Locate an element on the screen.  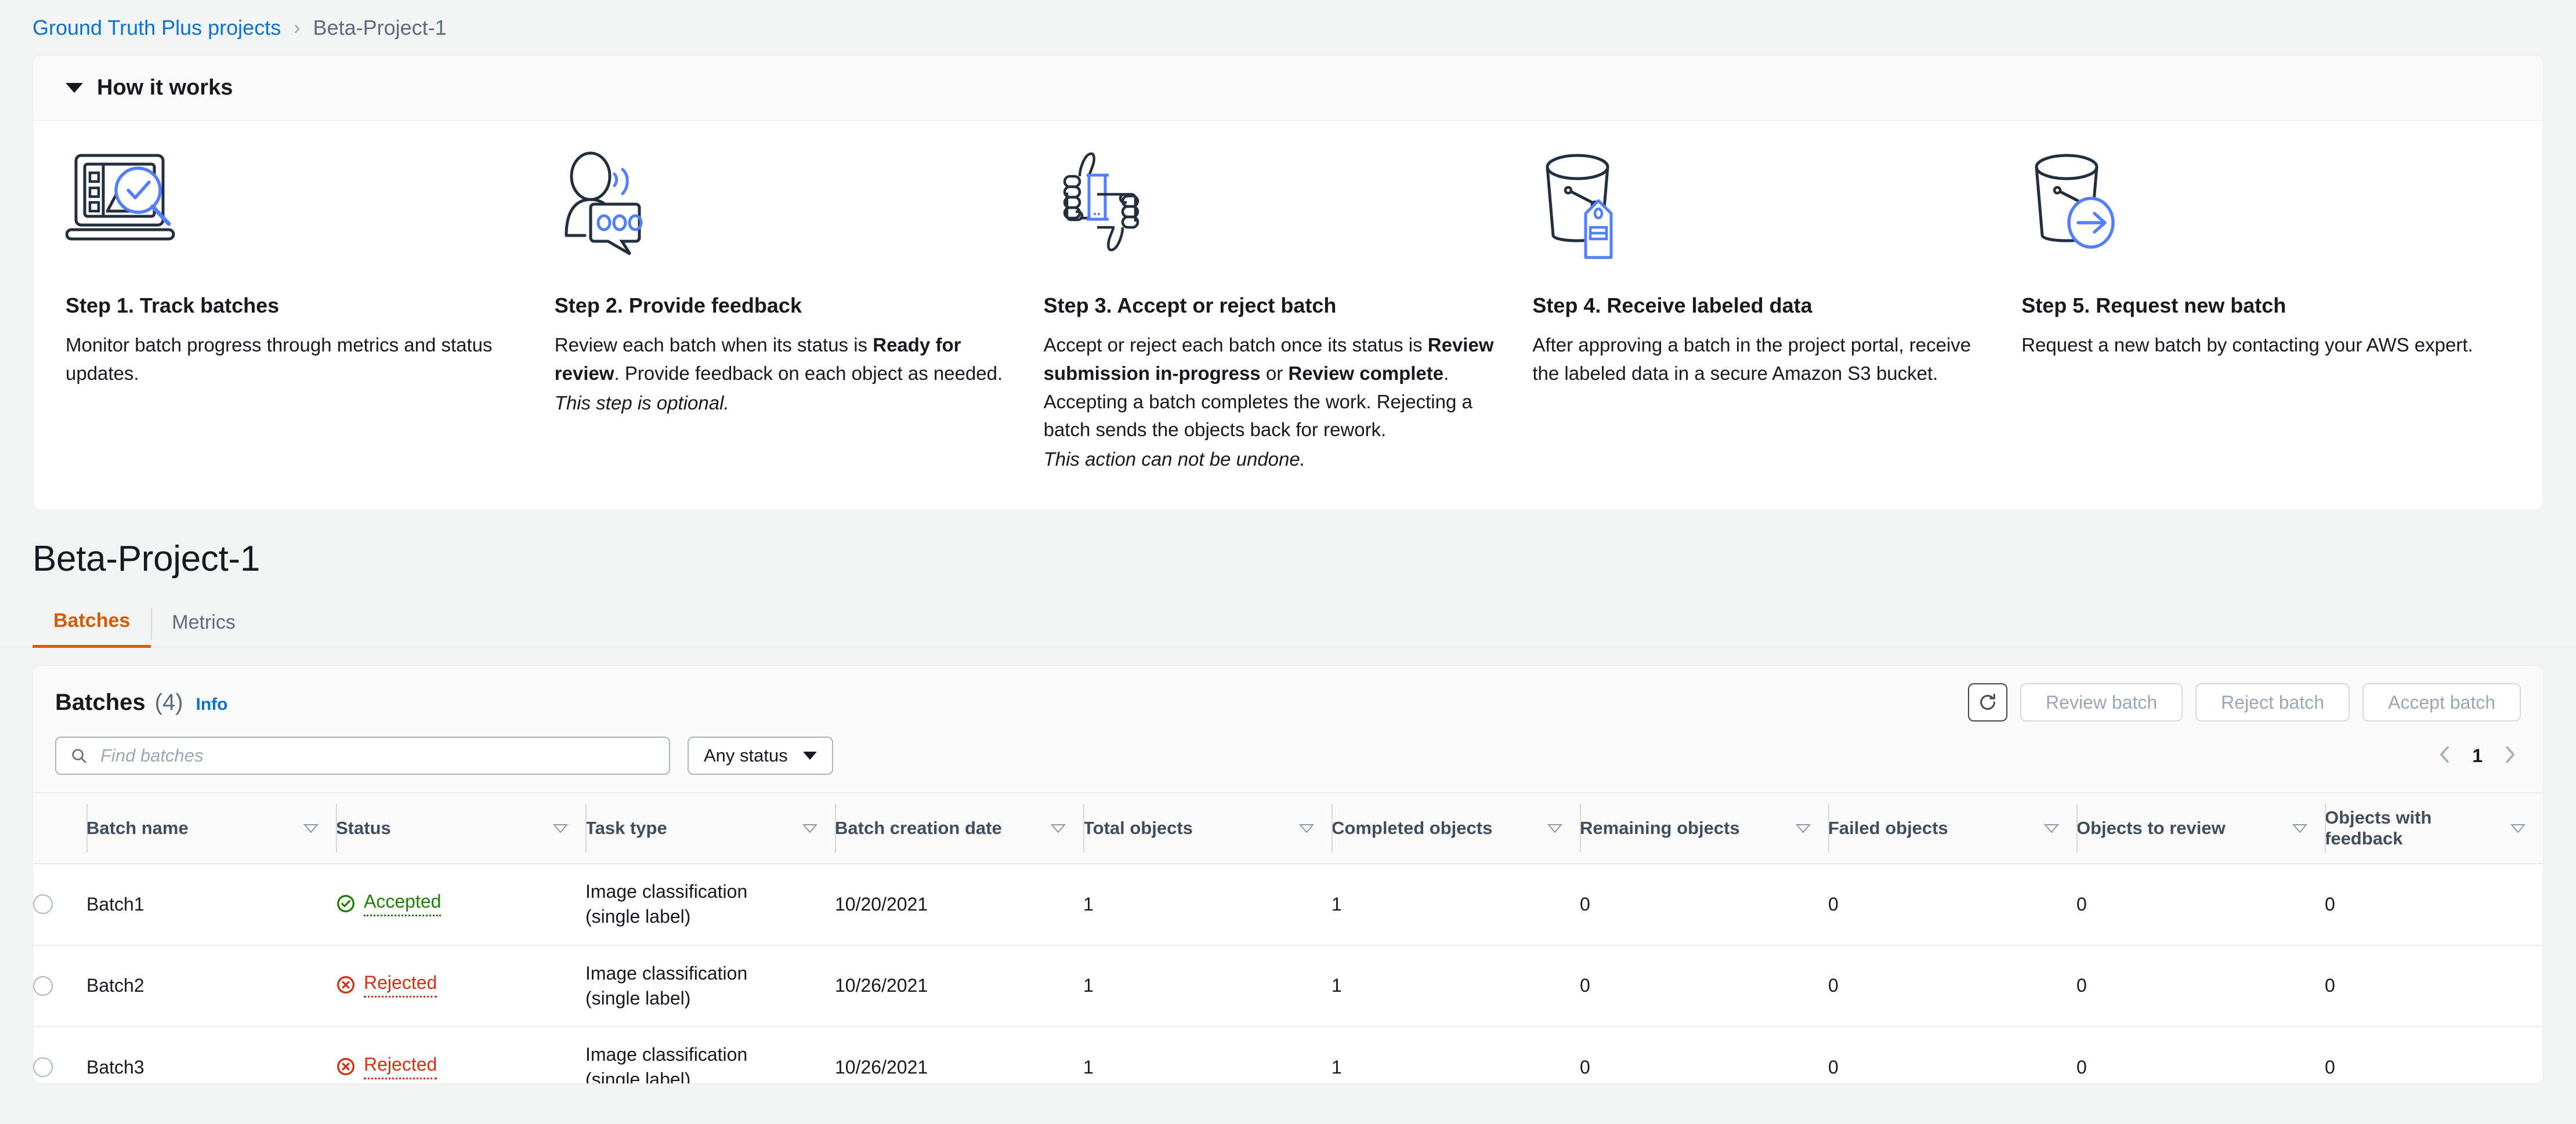
thumbs-up-down-icon is located at coordinates (1270, 209).